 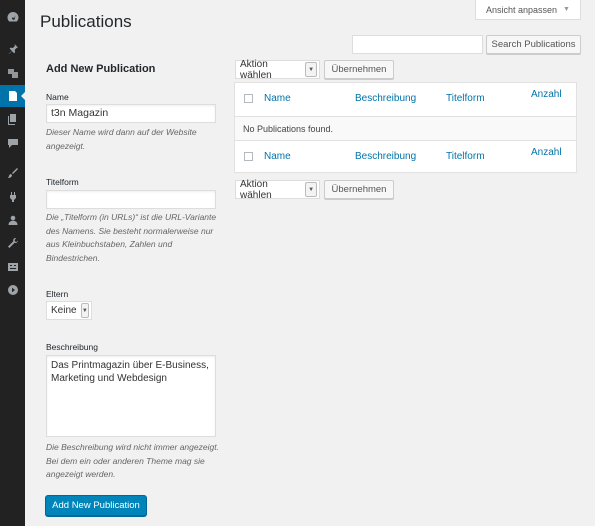 I want to click on parent-select-value: Keine, so click(x=64, y=310).